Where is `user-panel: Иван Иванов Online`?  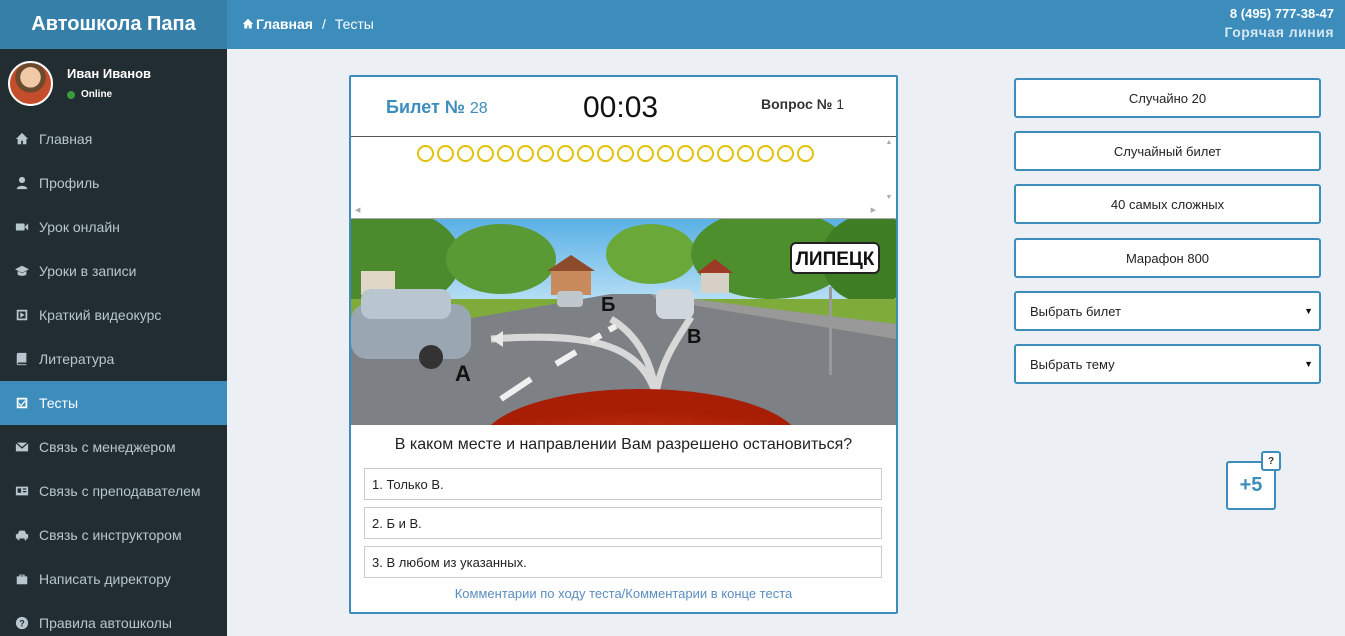 user-panel: Иван Иванов Online is located at coordinates (113, 83).